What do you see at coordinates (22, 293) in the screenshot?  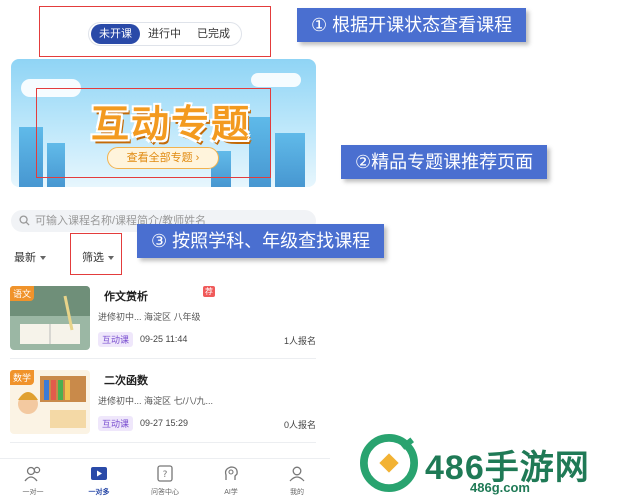 I see `subject-badge: 语文` at bounding box center [22, 293].